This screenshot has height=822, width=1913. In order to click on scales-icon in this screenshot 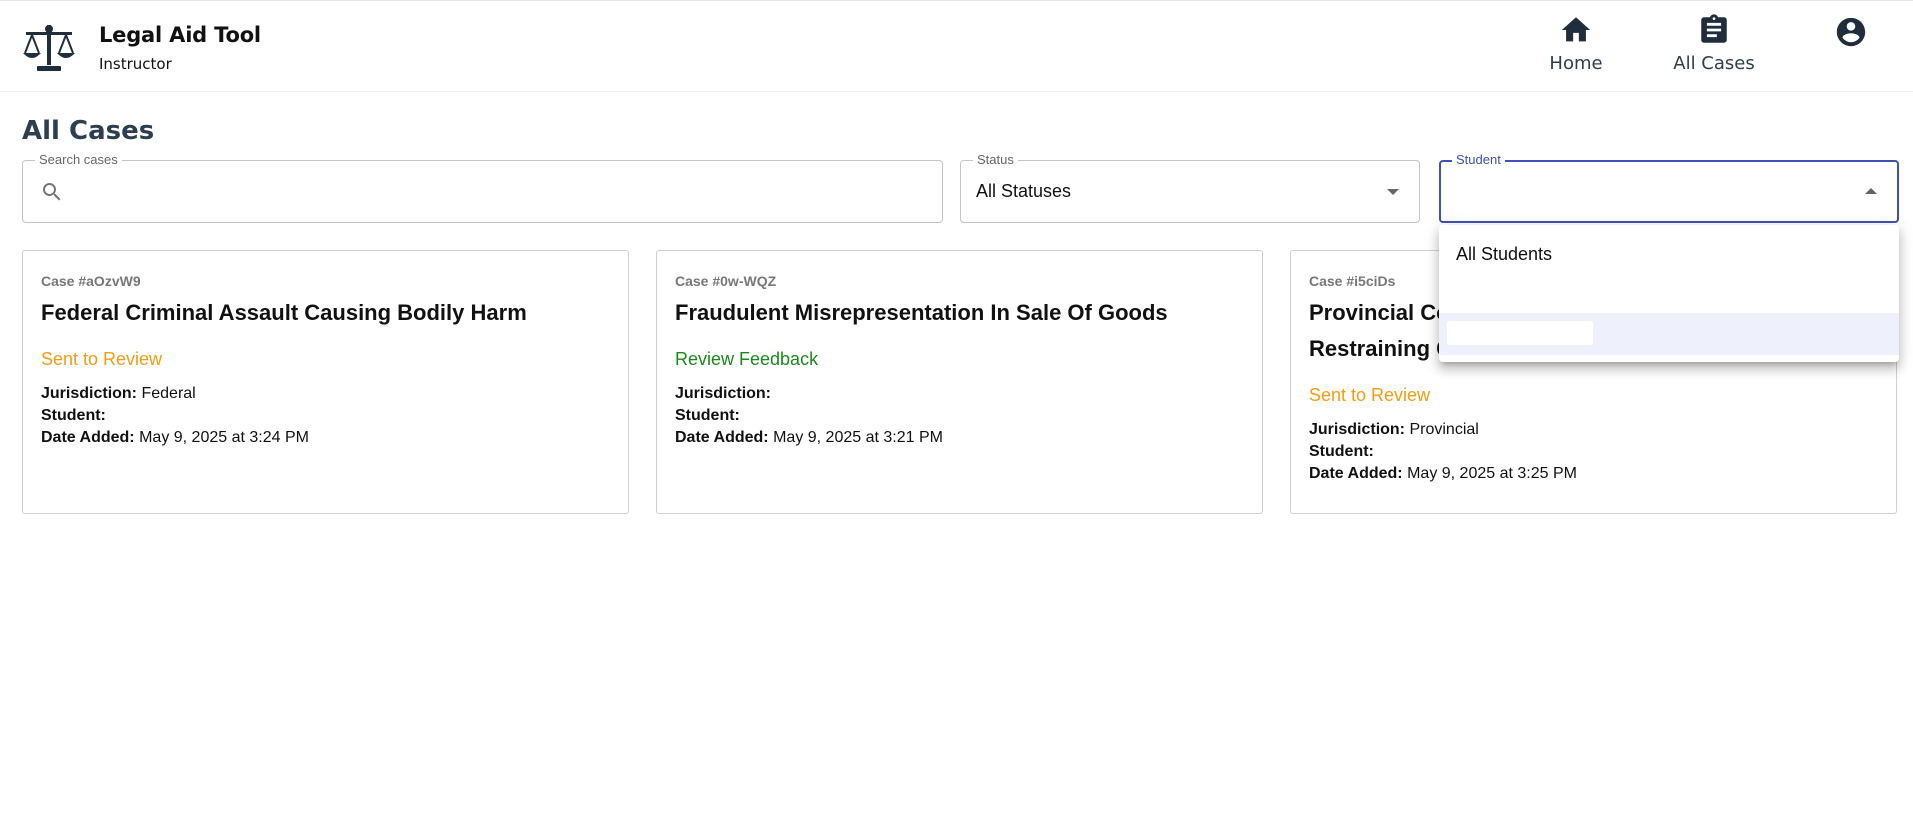, I will do `click(49, 48)`.